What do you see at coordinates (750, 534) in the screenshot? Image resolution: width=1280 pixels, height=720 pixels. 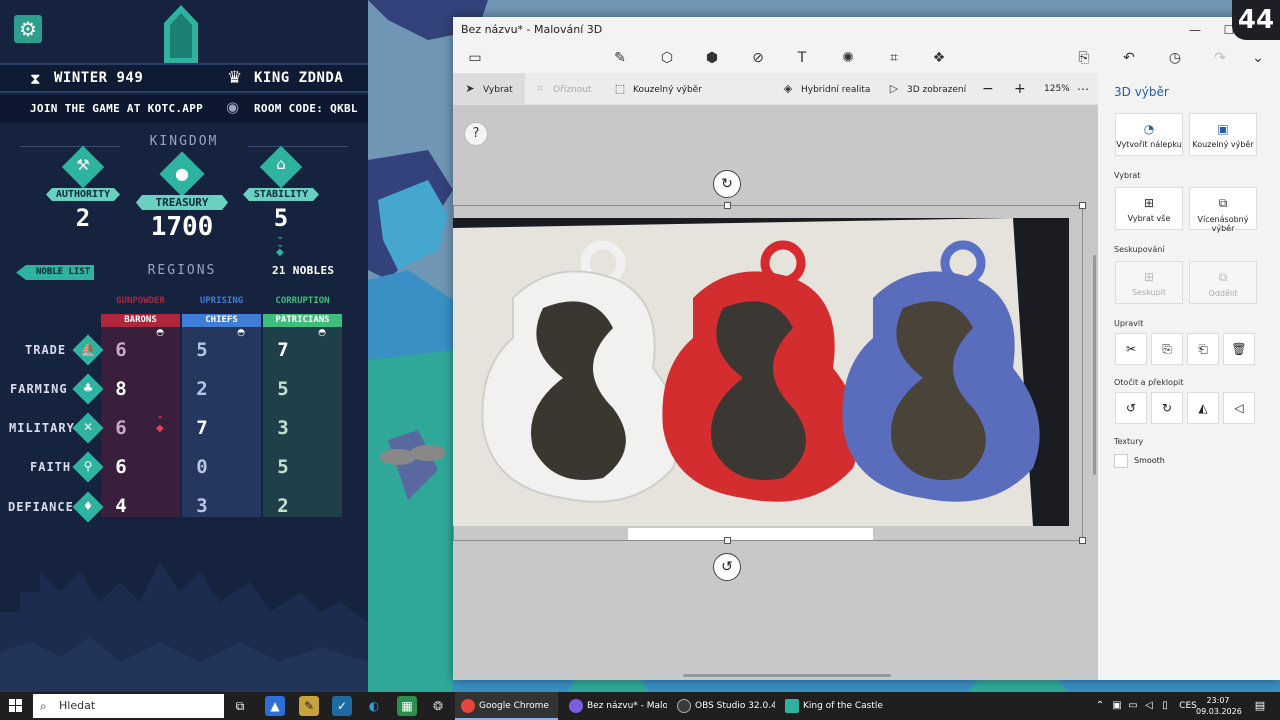 I see `white-strip` at bounding box center [750, 534].